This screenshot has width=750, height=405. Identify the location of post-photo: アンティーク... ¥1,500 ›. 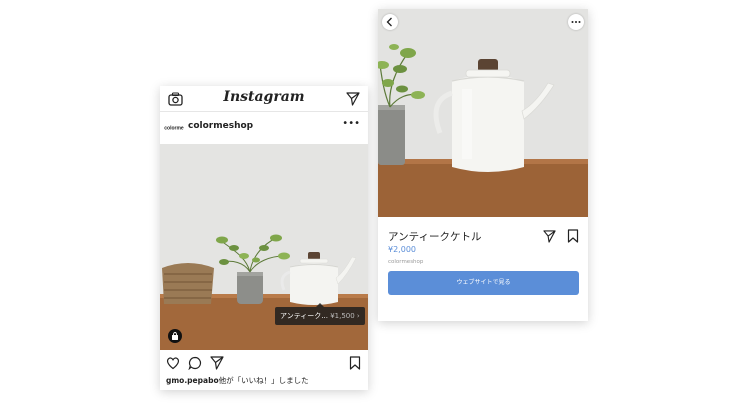
(264, 247).